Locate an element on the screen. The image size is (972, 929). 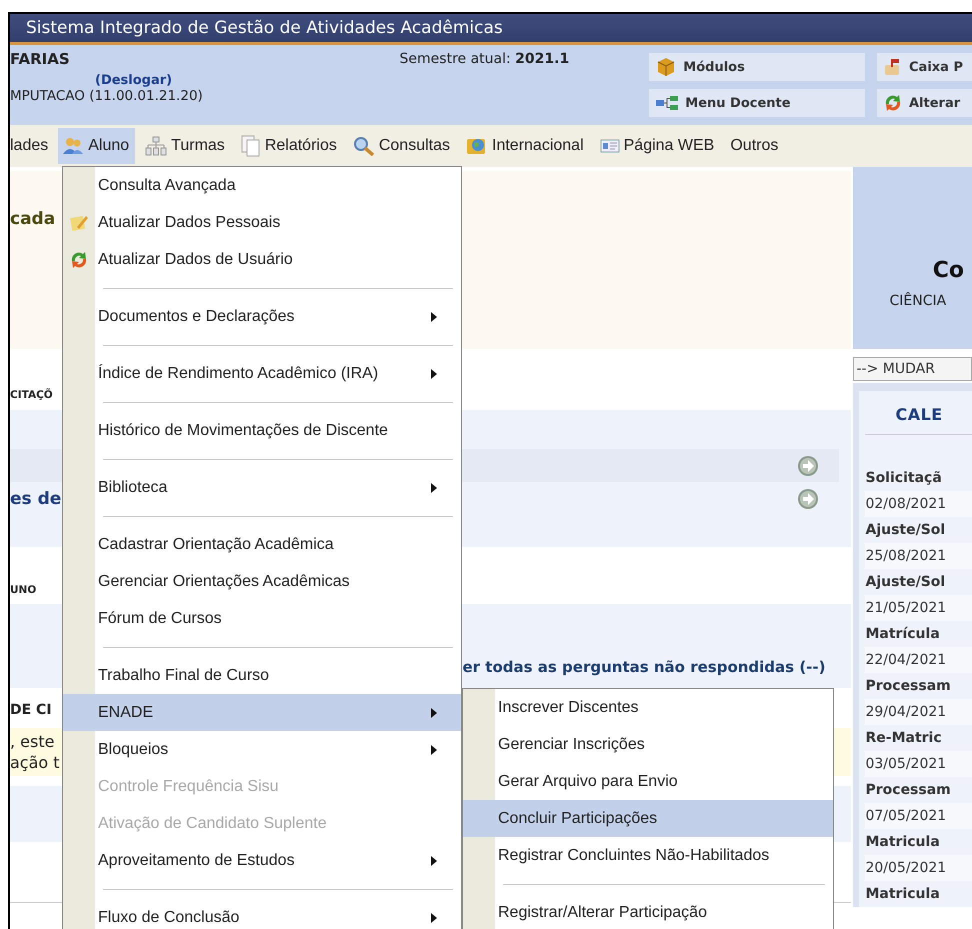
course-name: CIÊNCIA is located at coordinates (917, 301).